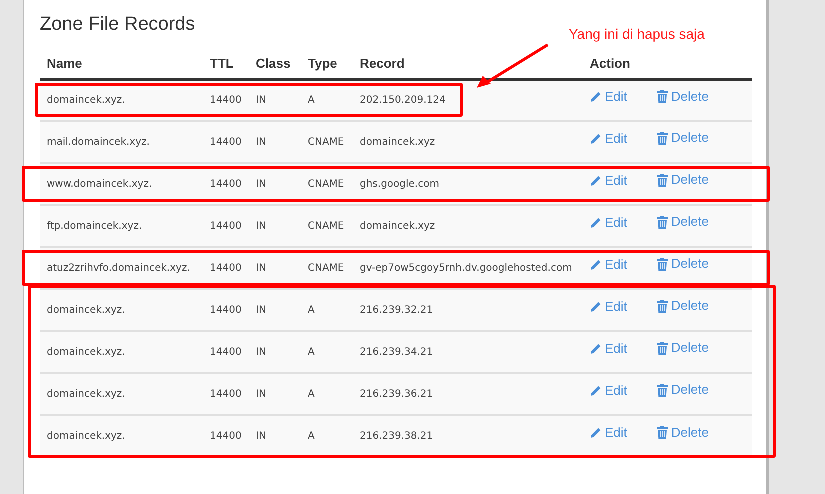 This screenshot has width=825, height=494. What do you see at coordinates (118, 268) in the screenshot?
I see `table-cell: atuz2zrihvfo.domaincek.xyz.` at bounding box center [118, 268].